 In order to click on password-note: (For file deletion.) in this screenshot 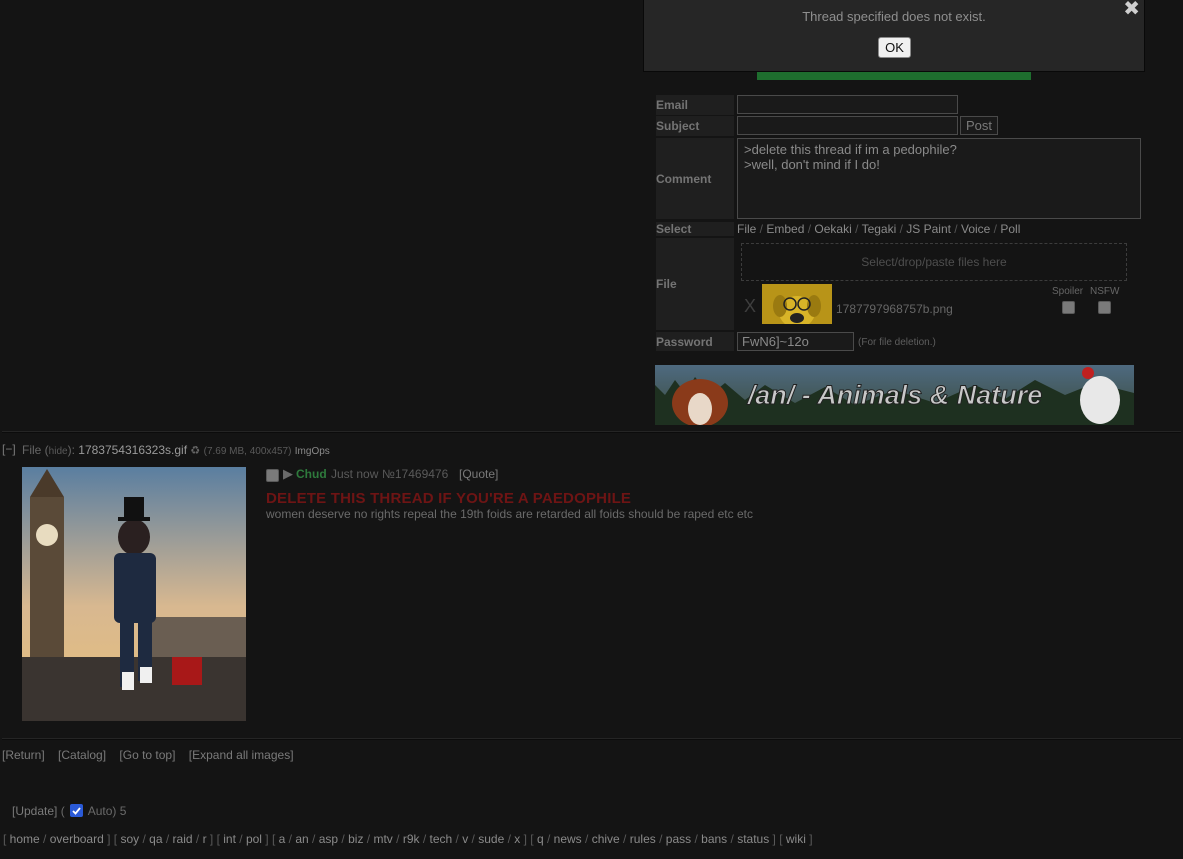, I will do `click(897, 342)`.